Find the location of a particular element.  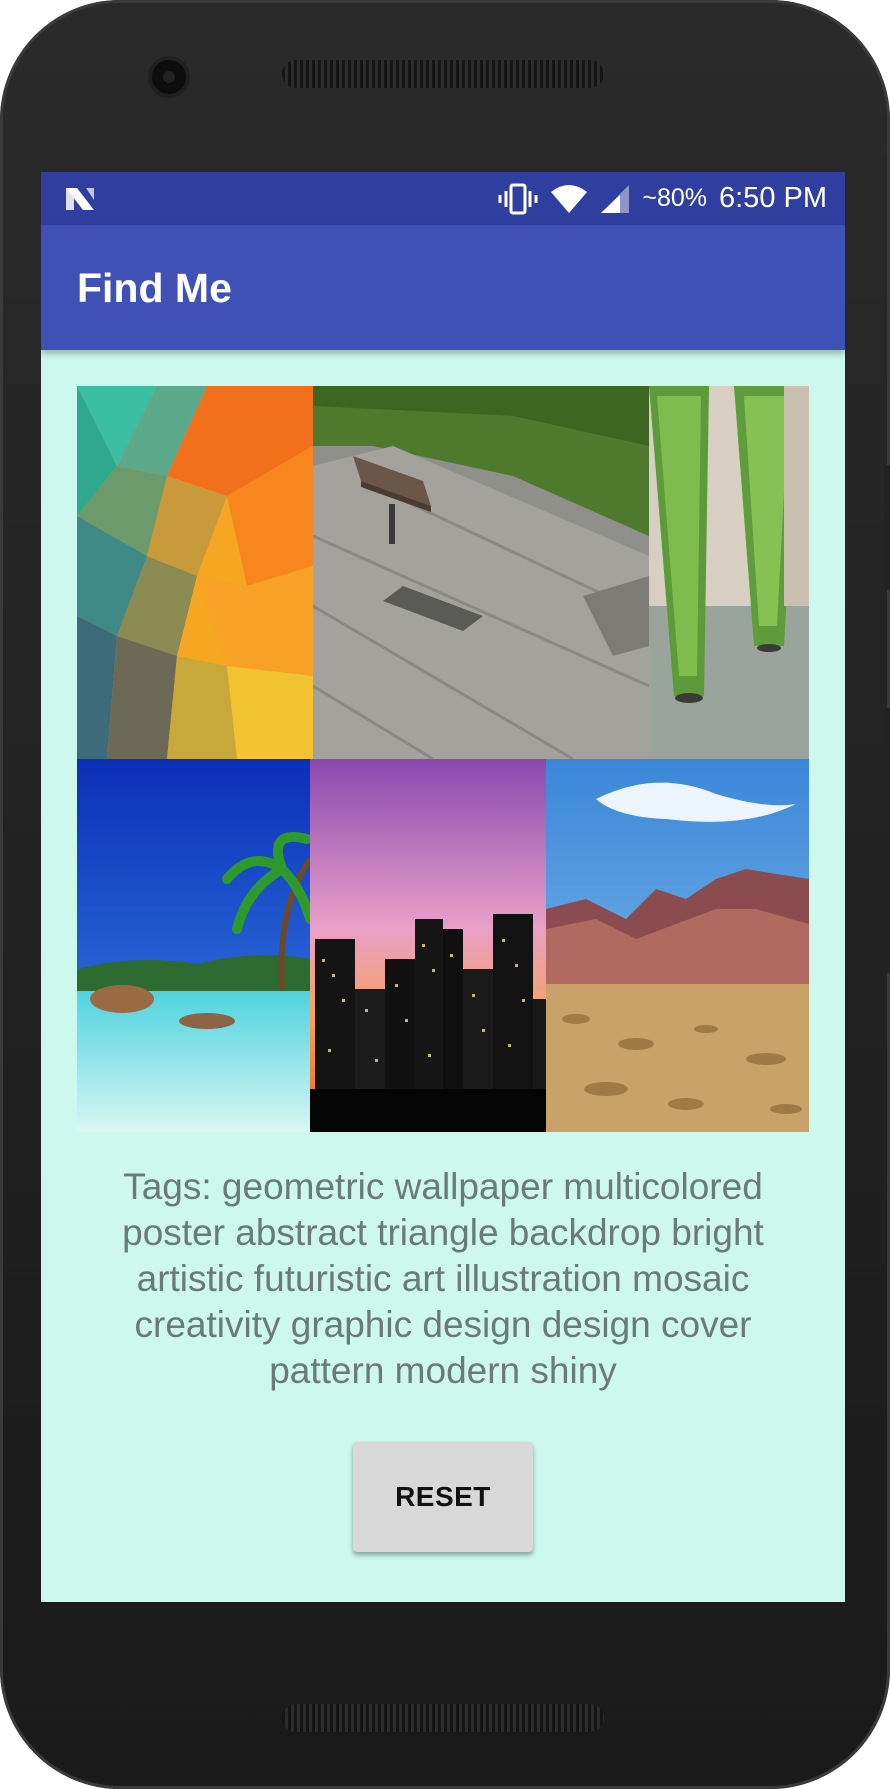

android-n-icon is located at coordinates (80, 199).